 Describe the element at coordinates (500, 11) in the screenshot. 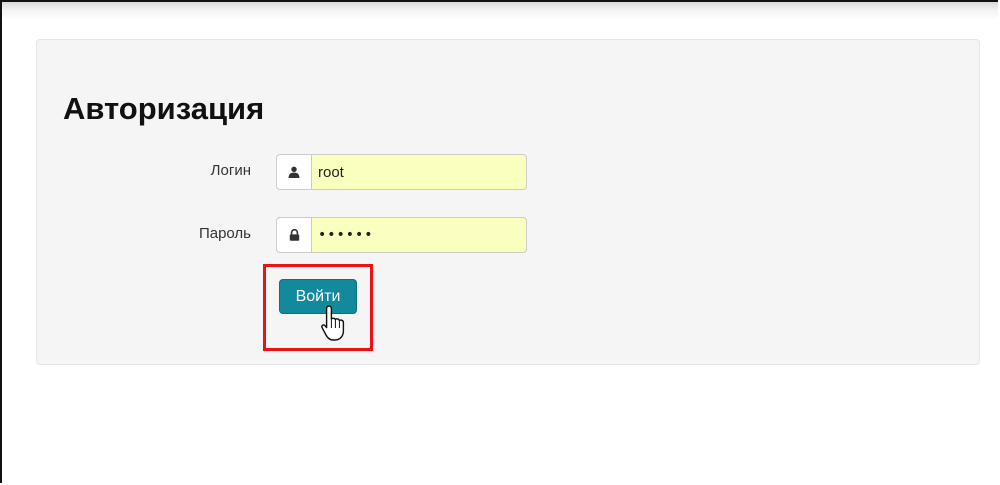

I see `top-bar-shadow` at that location.